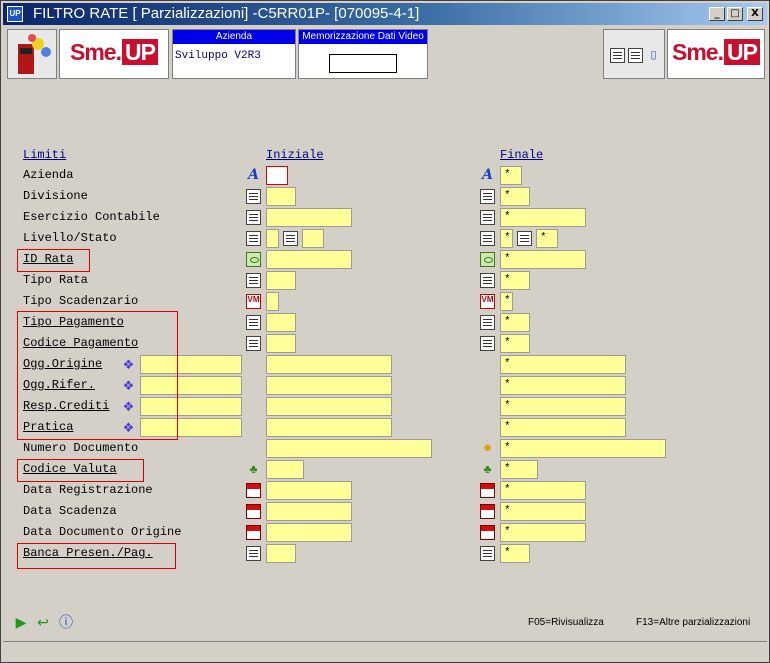  I want to click on info-icon: ⓘ, so click(66, 622).